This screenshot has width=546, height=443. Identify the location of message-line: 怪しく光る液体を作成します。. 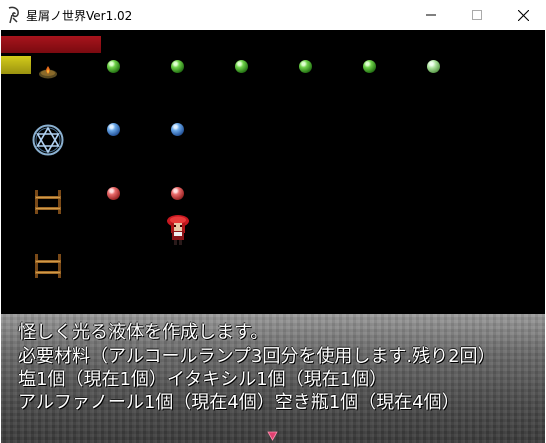
(143, 332).